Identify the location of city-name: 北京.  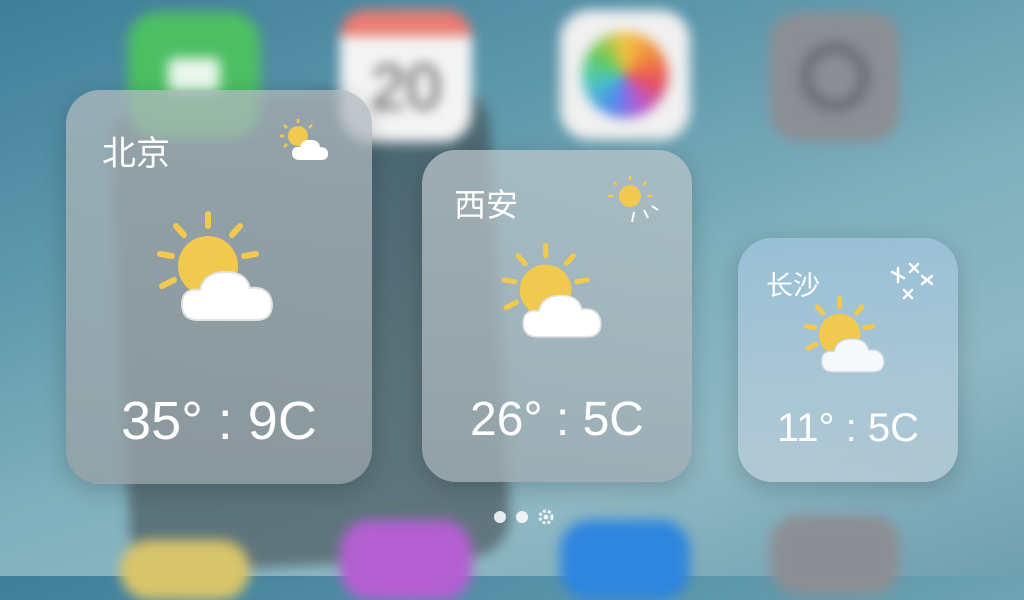
(136, 154).